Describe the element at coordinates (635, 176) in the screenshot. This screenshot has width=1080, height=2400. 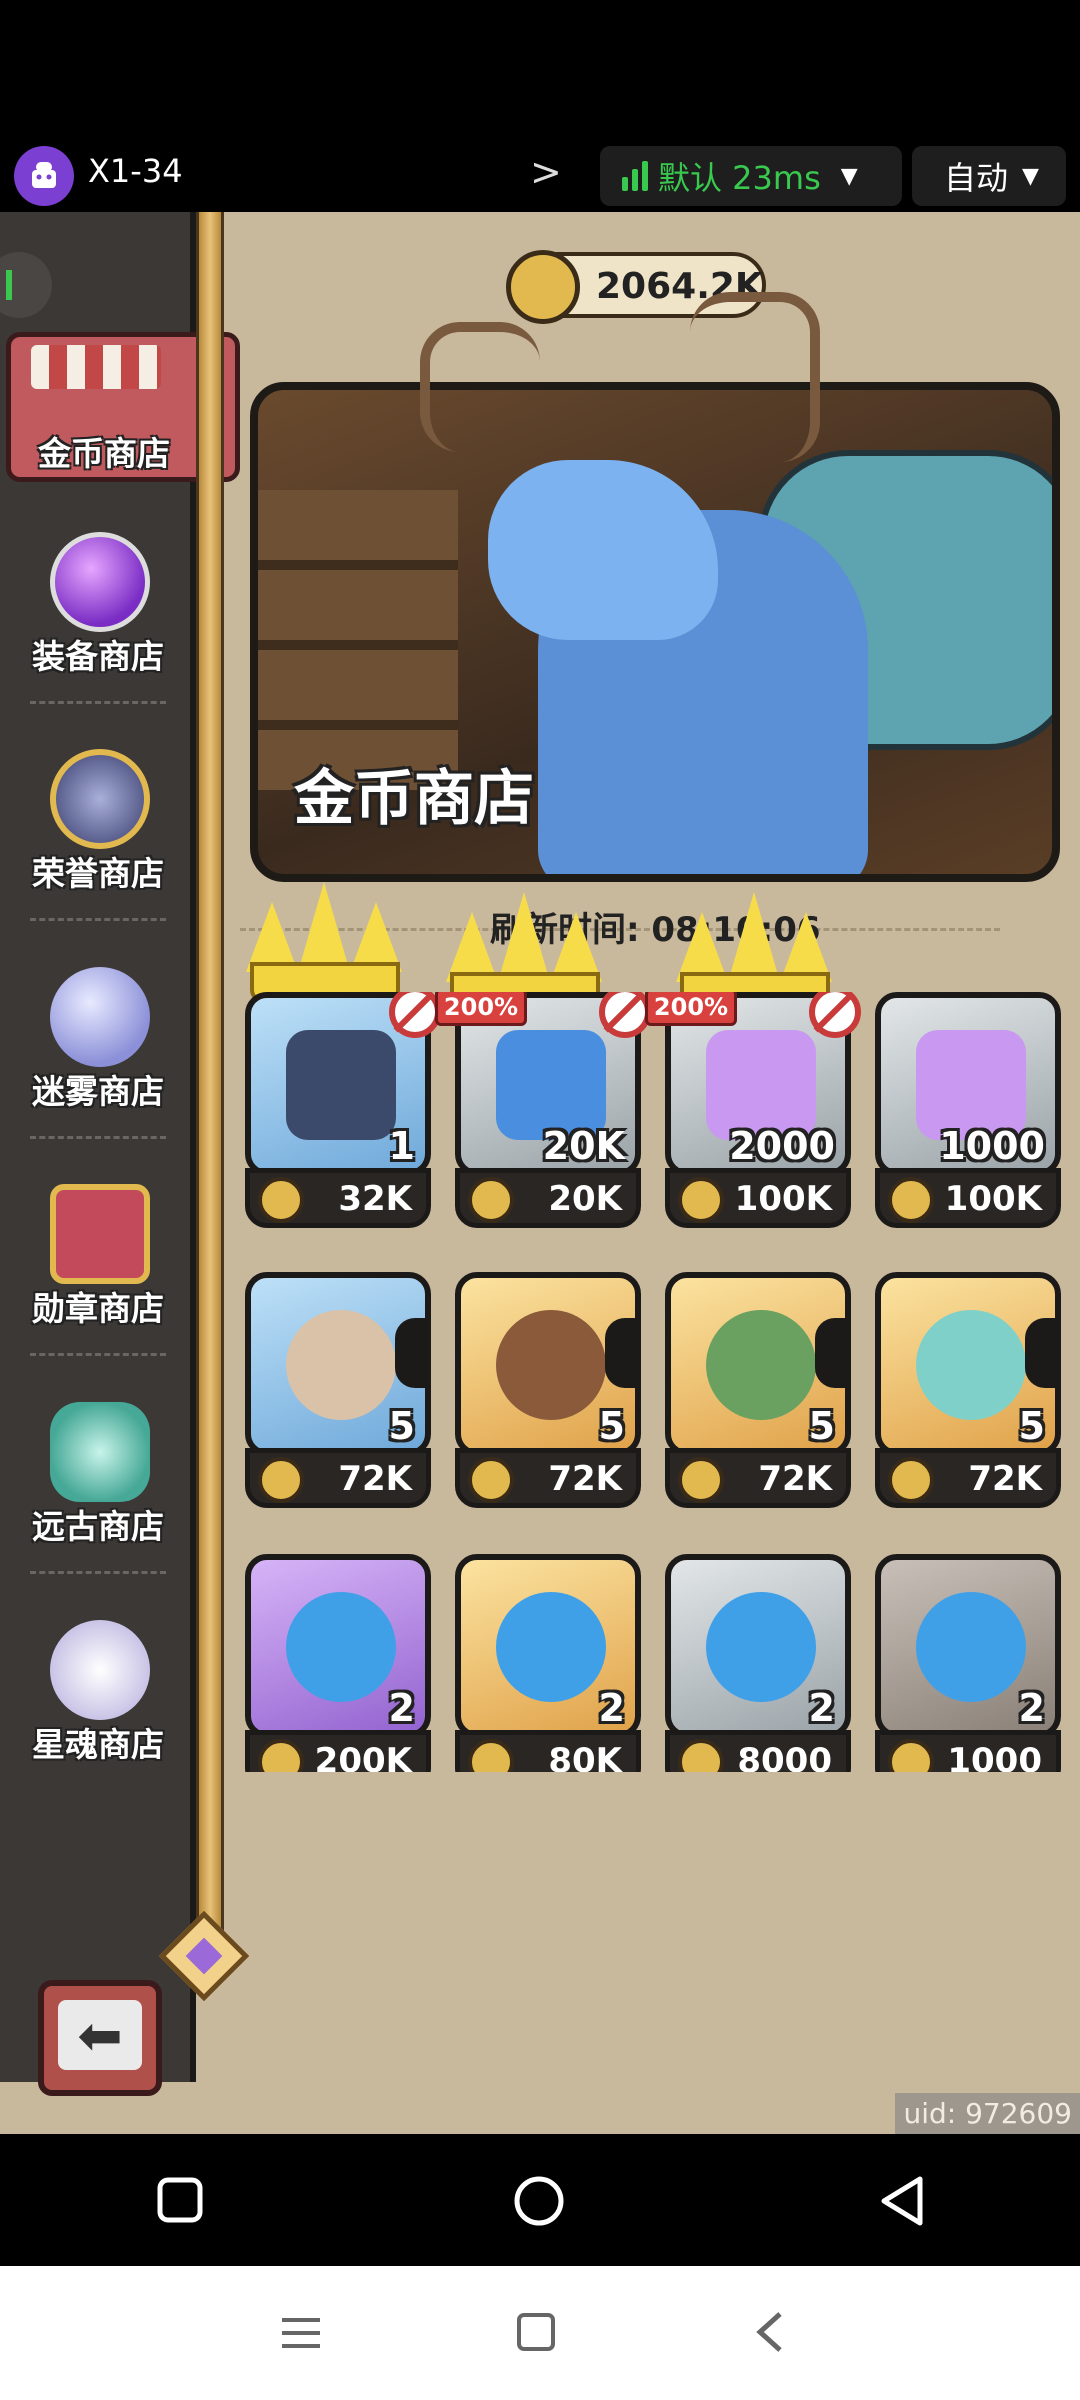
I see `signal-bars-icon` at that location.